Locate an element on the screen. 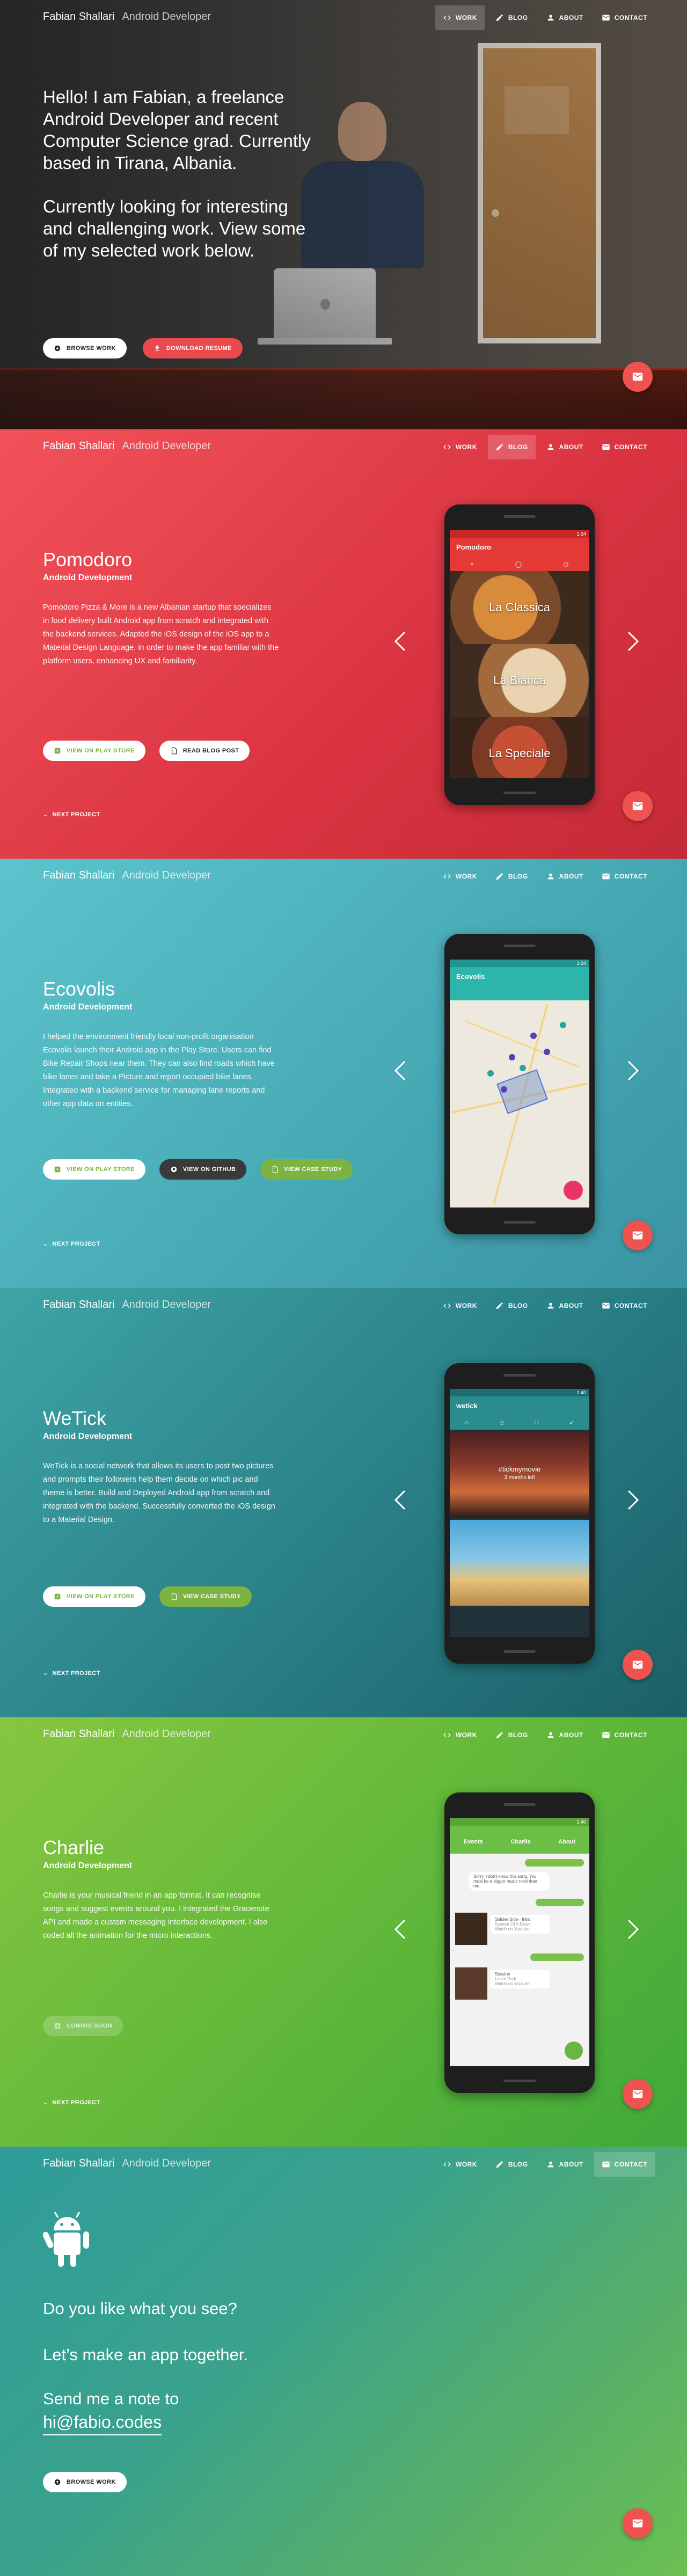 The height and width of the screenshot is (2576, 687). download-resume-button: DOWNLOAD RESUME is located at coordinates (192, 348).